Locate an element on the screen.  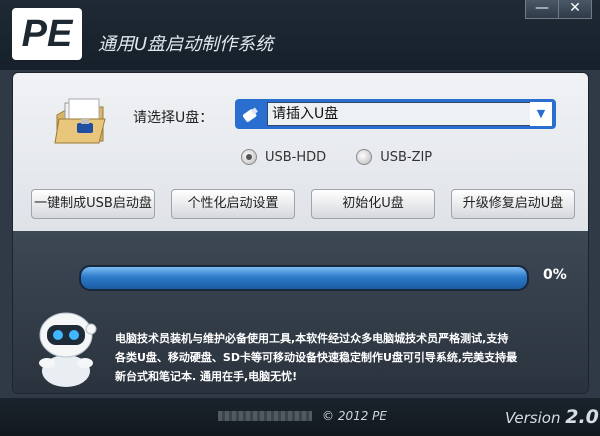
description-line-1: 电脑技术员装机与维护必备使用工具,本软件经过众多电脑城技术员严格测试,支持 is located at coordinates (312, 338).